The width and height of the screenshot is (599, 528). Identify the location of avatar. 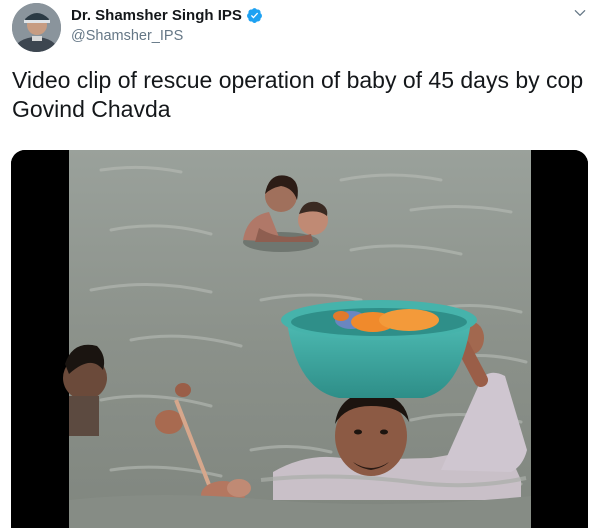
(36, 27).